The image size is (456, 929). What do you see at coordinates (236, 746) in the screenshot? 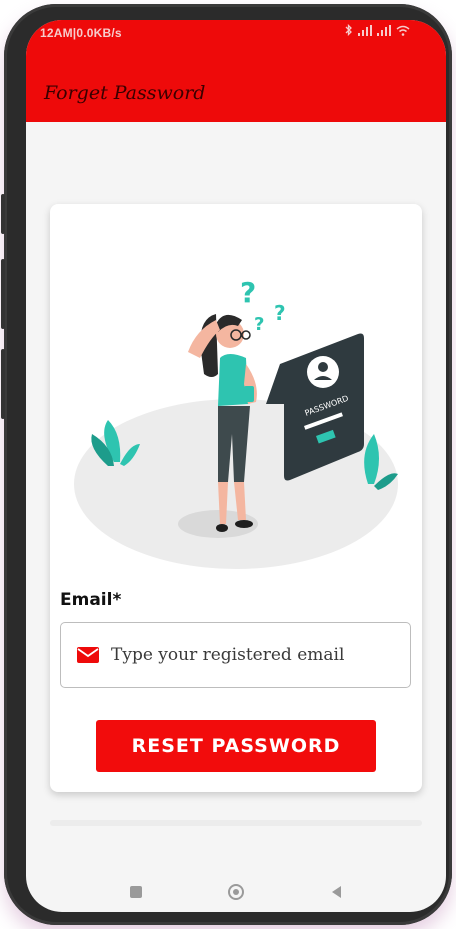
I see `reset-password-button: RESET PASSWORD` at bounding box center [236, 746].